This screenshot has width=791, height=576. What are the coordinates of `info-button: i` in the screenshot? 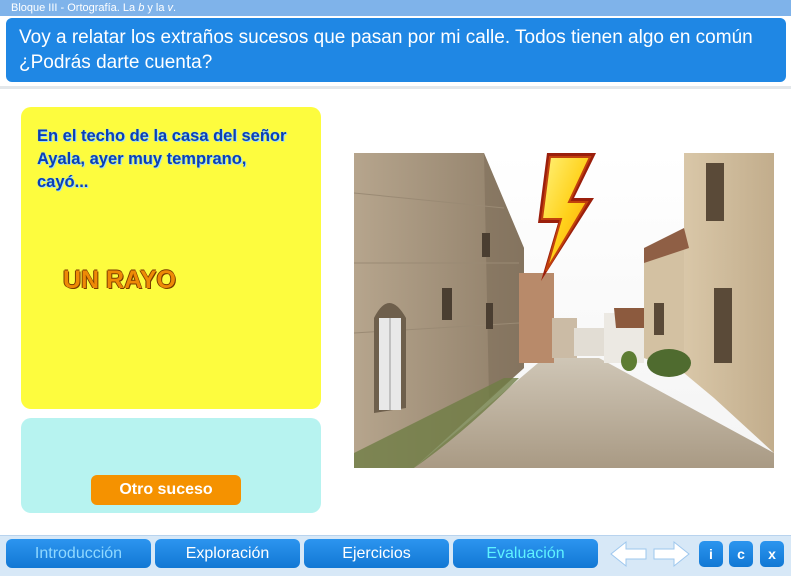 It's located at (711, 554).